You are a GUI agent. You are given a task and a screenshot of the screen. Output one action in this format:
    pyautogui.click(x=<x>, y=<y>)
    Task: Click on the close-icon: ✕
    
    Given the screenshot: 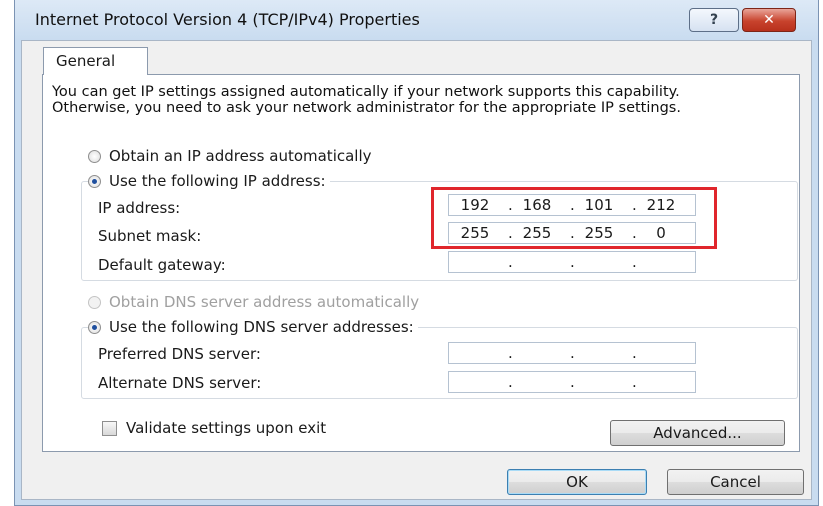 What is the action you would take?
    pyautogui.click(x=769, y=20)
    